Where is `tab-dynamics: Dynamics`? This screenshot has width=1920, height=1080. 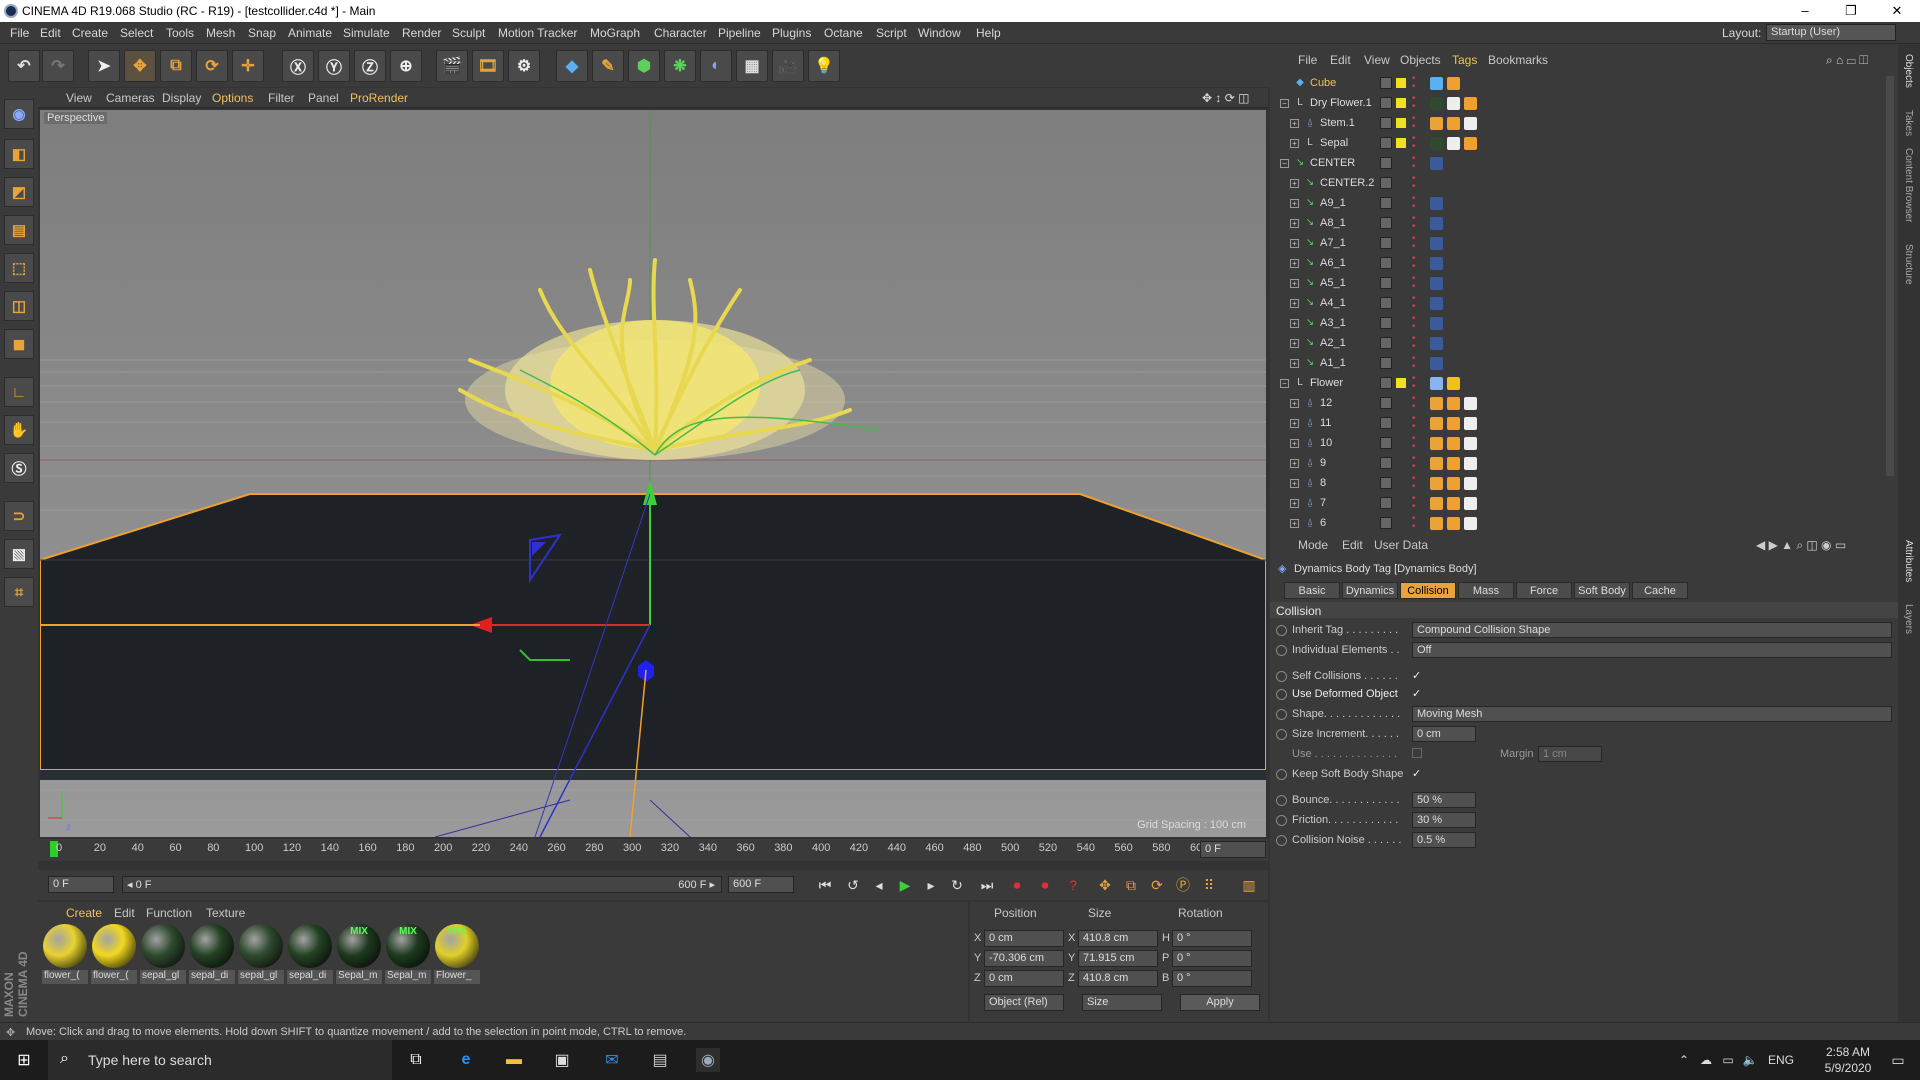 tab-dynamics: Dynamics is located at coordinates (1370, 590).